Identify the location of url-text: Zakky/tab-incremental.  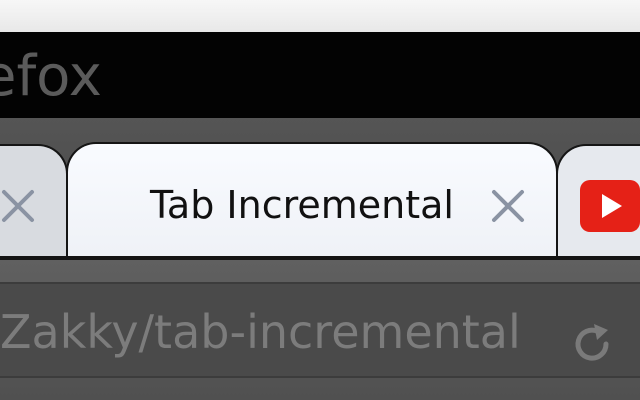
(260, 332).